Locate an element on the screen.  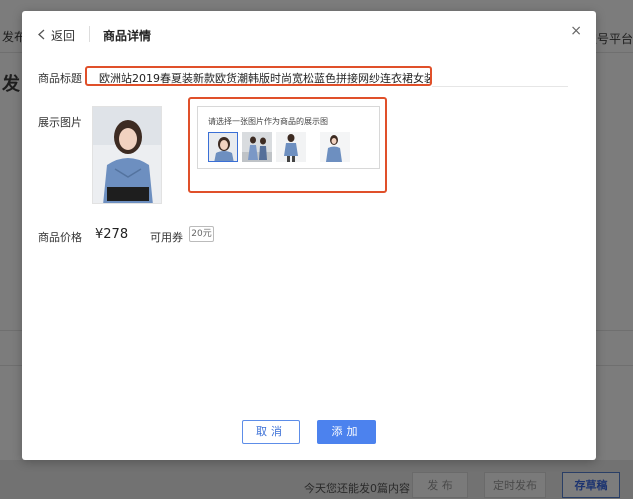
image-chooser-tip: 请选择一张图片作为商品的展示图 is located at coordinates (268, 121).